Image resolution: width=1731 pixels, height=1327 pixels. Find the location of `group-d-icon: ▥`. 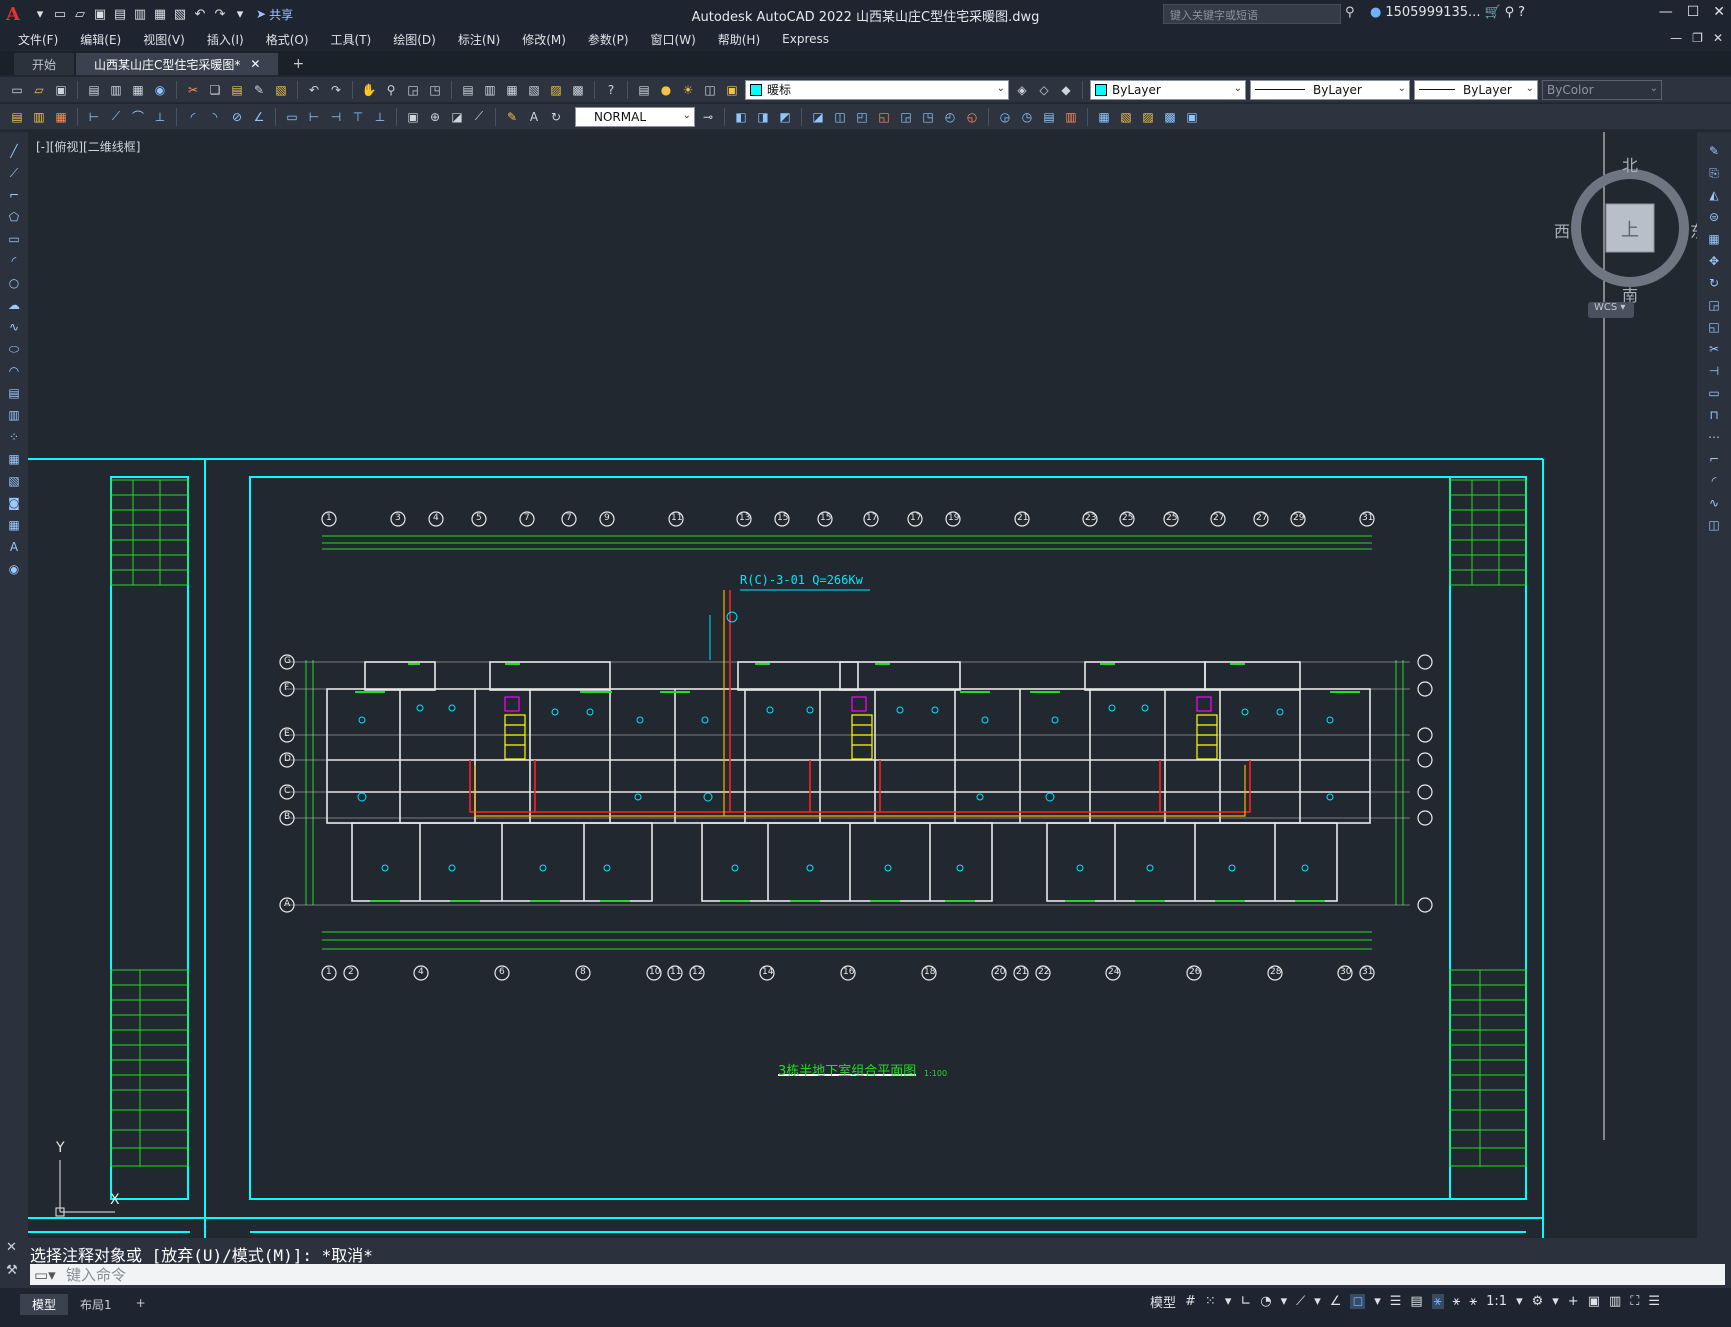

group-d-icon: ▥ is located at coordinates (1071, 117).